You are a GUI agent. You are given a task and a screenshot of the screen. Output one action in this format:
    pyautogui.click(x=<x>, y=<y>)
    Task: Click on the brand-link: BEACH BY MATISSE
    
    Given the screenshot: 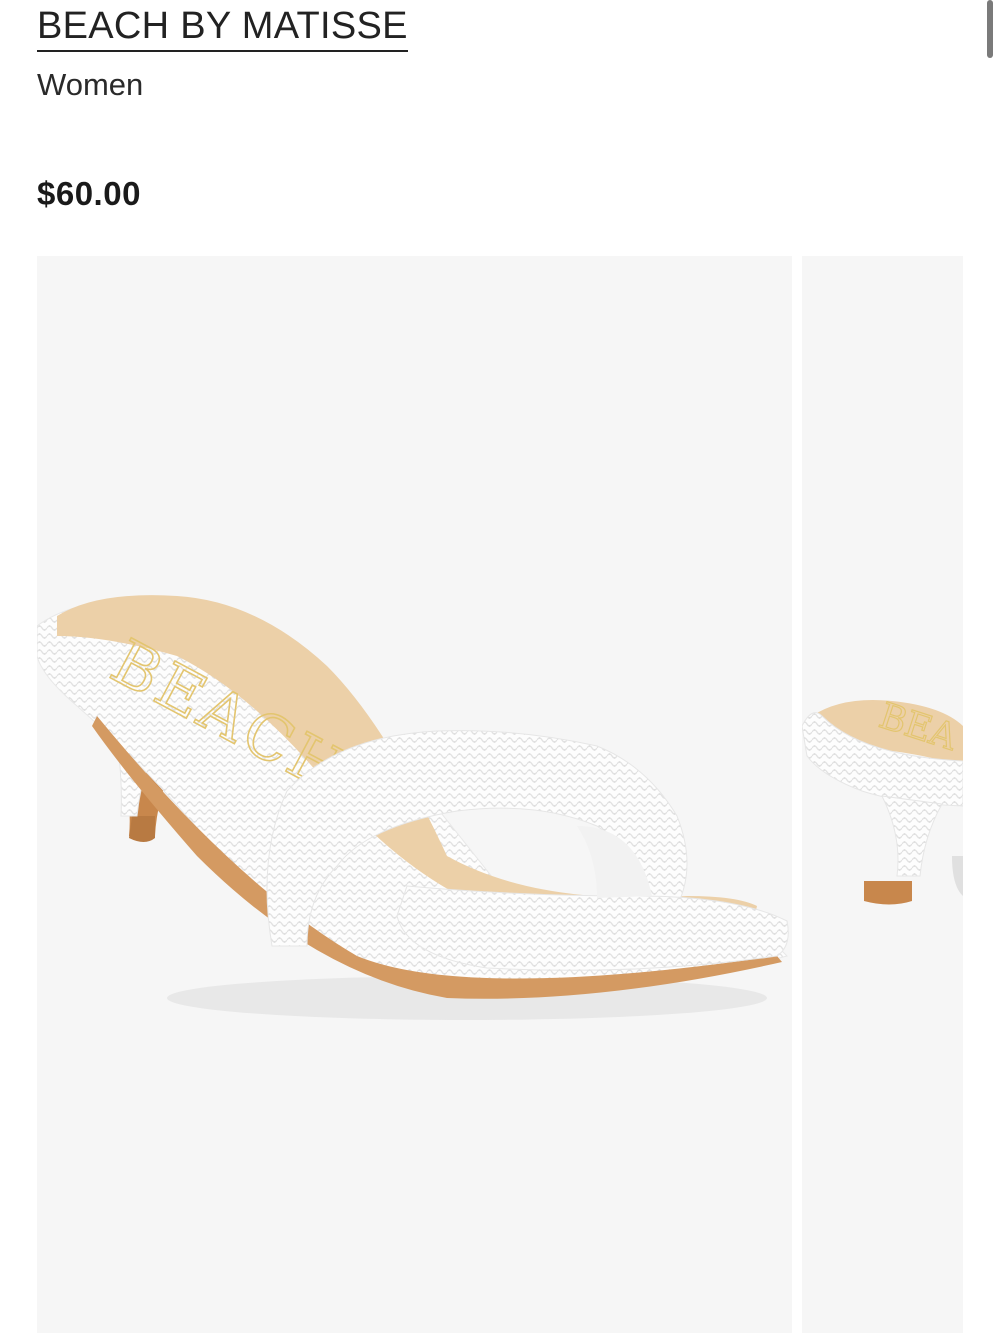 What is the action you would take?
    pyautogui.click(x=222, y=28)
    